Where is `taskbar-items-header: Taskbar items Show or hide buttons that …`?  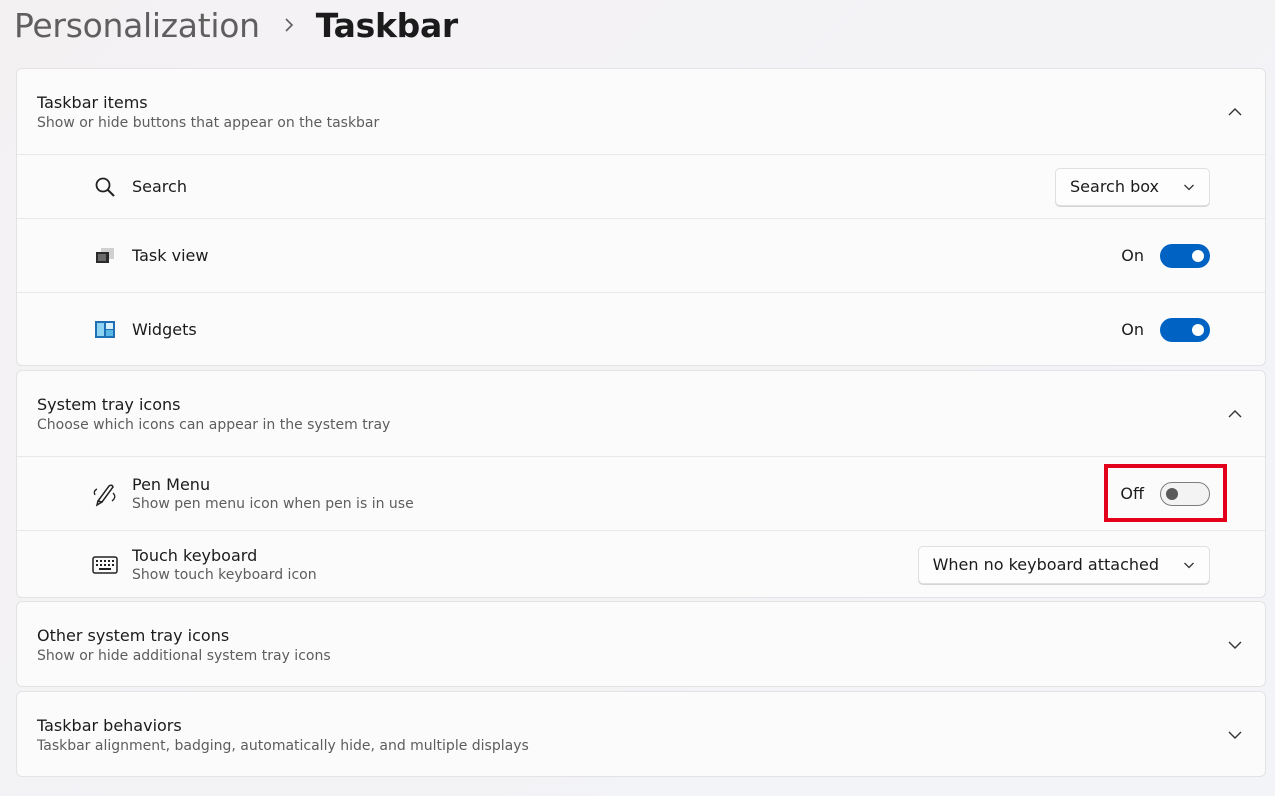 taskbar-items-header: Taskbar items Show or hide buttons that … is located at coordinates (641, 111).